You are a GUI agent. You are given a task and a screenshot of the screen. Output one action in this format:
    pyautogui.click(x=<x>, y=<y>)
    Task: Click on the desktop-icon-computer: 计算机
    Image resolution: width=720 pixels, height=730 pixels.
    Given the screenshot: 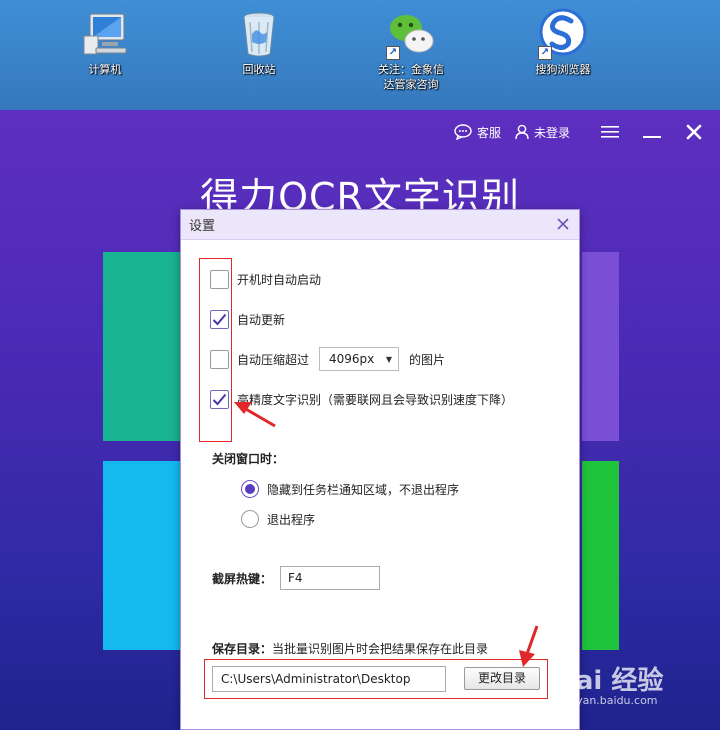 What is the action you would take?
    pyautogui.click(x=105, y=42)
    